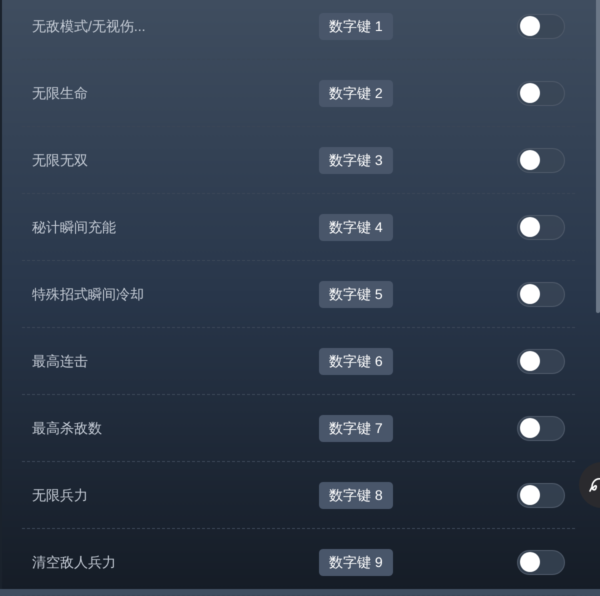  What do you see at coordinates (74, 562) in the screenshot?
I see `cheat-name: 清空敌人兵力` at bounding box center [74, 562].